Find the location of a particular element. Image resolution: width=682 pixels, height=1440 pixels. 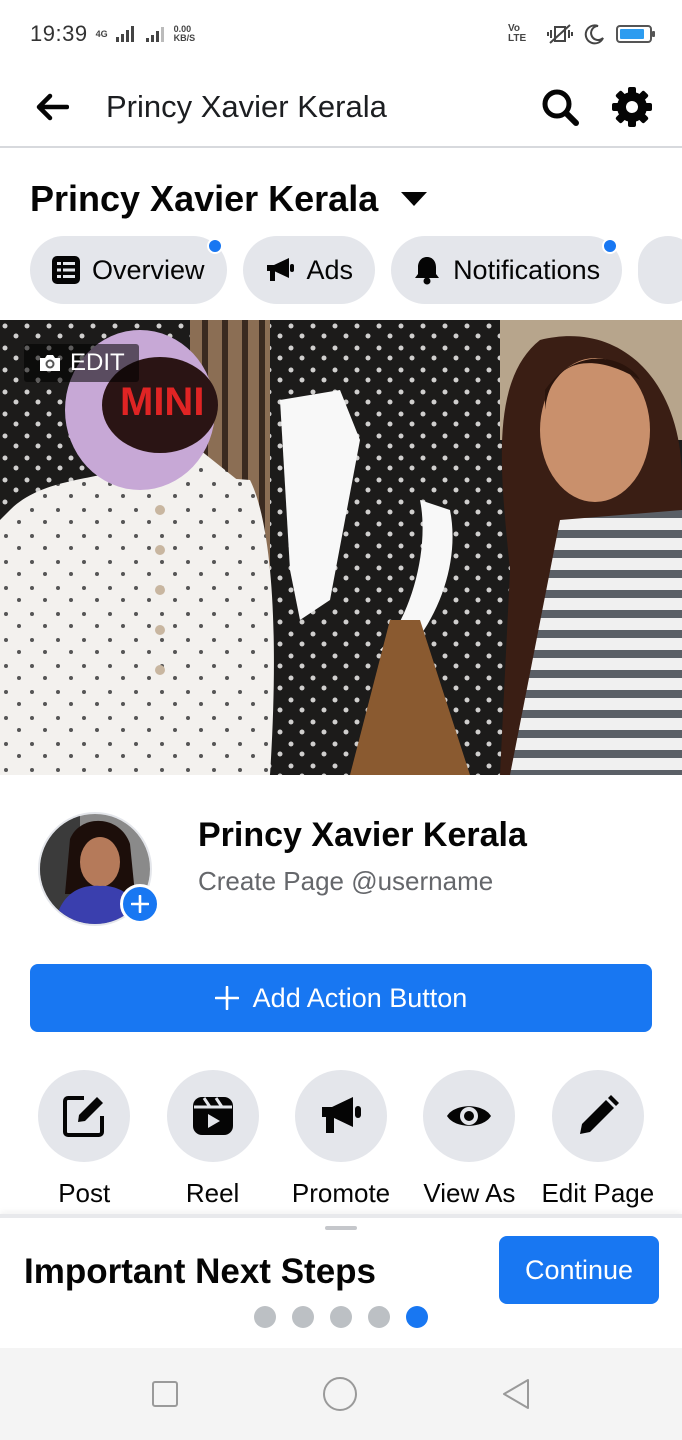

battery-icon is located at coordinates (635, 34).